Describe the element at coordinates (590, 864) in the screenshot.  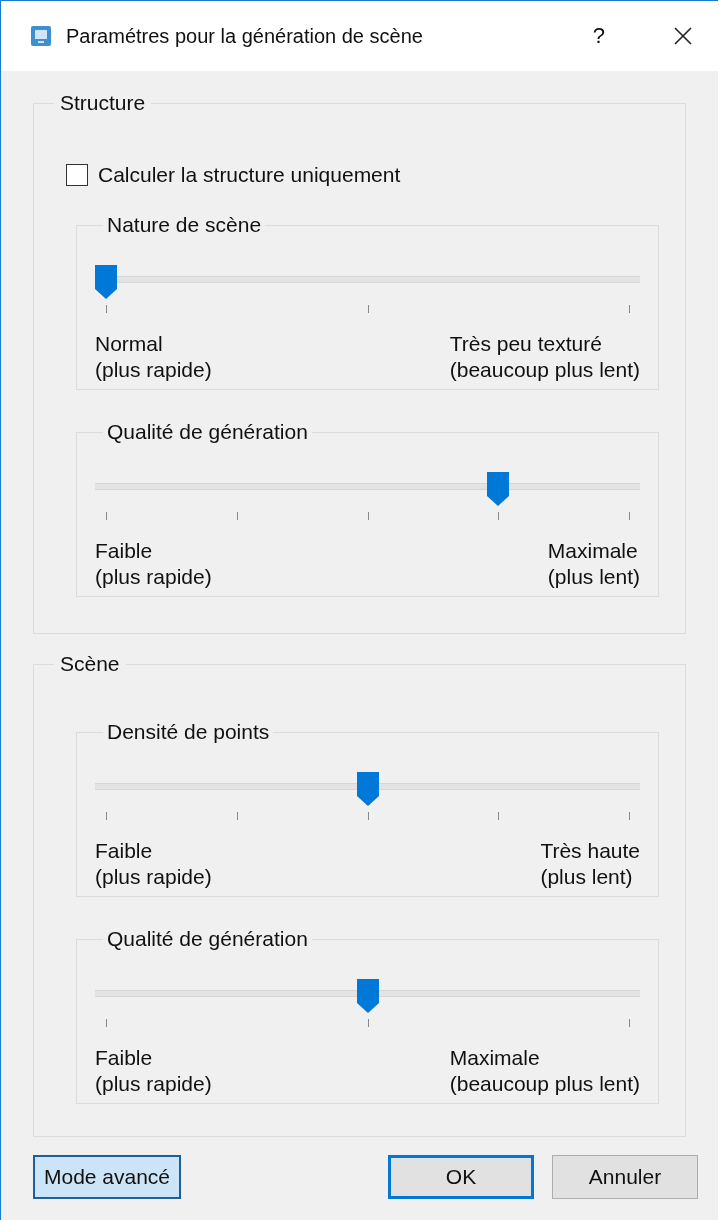
I see `slider-max-label: Très haute (plus lent)` at that location.